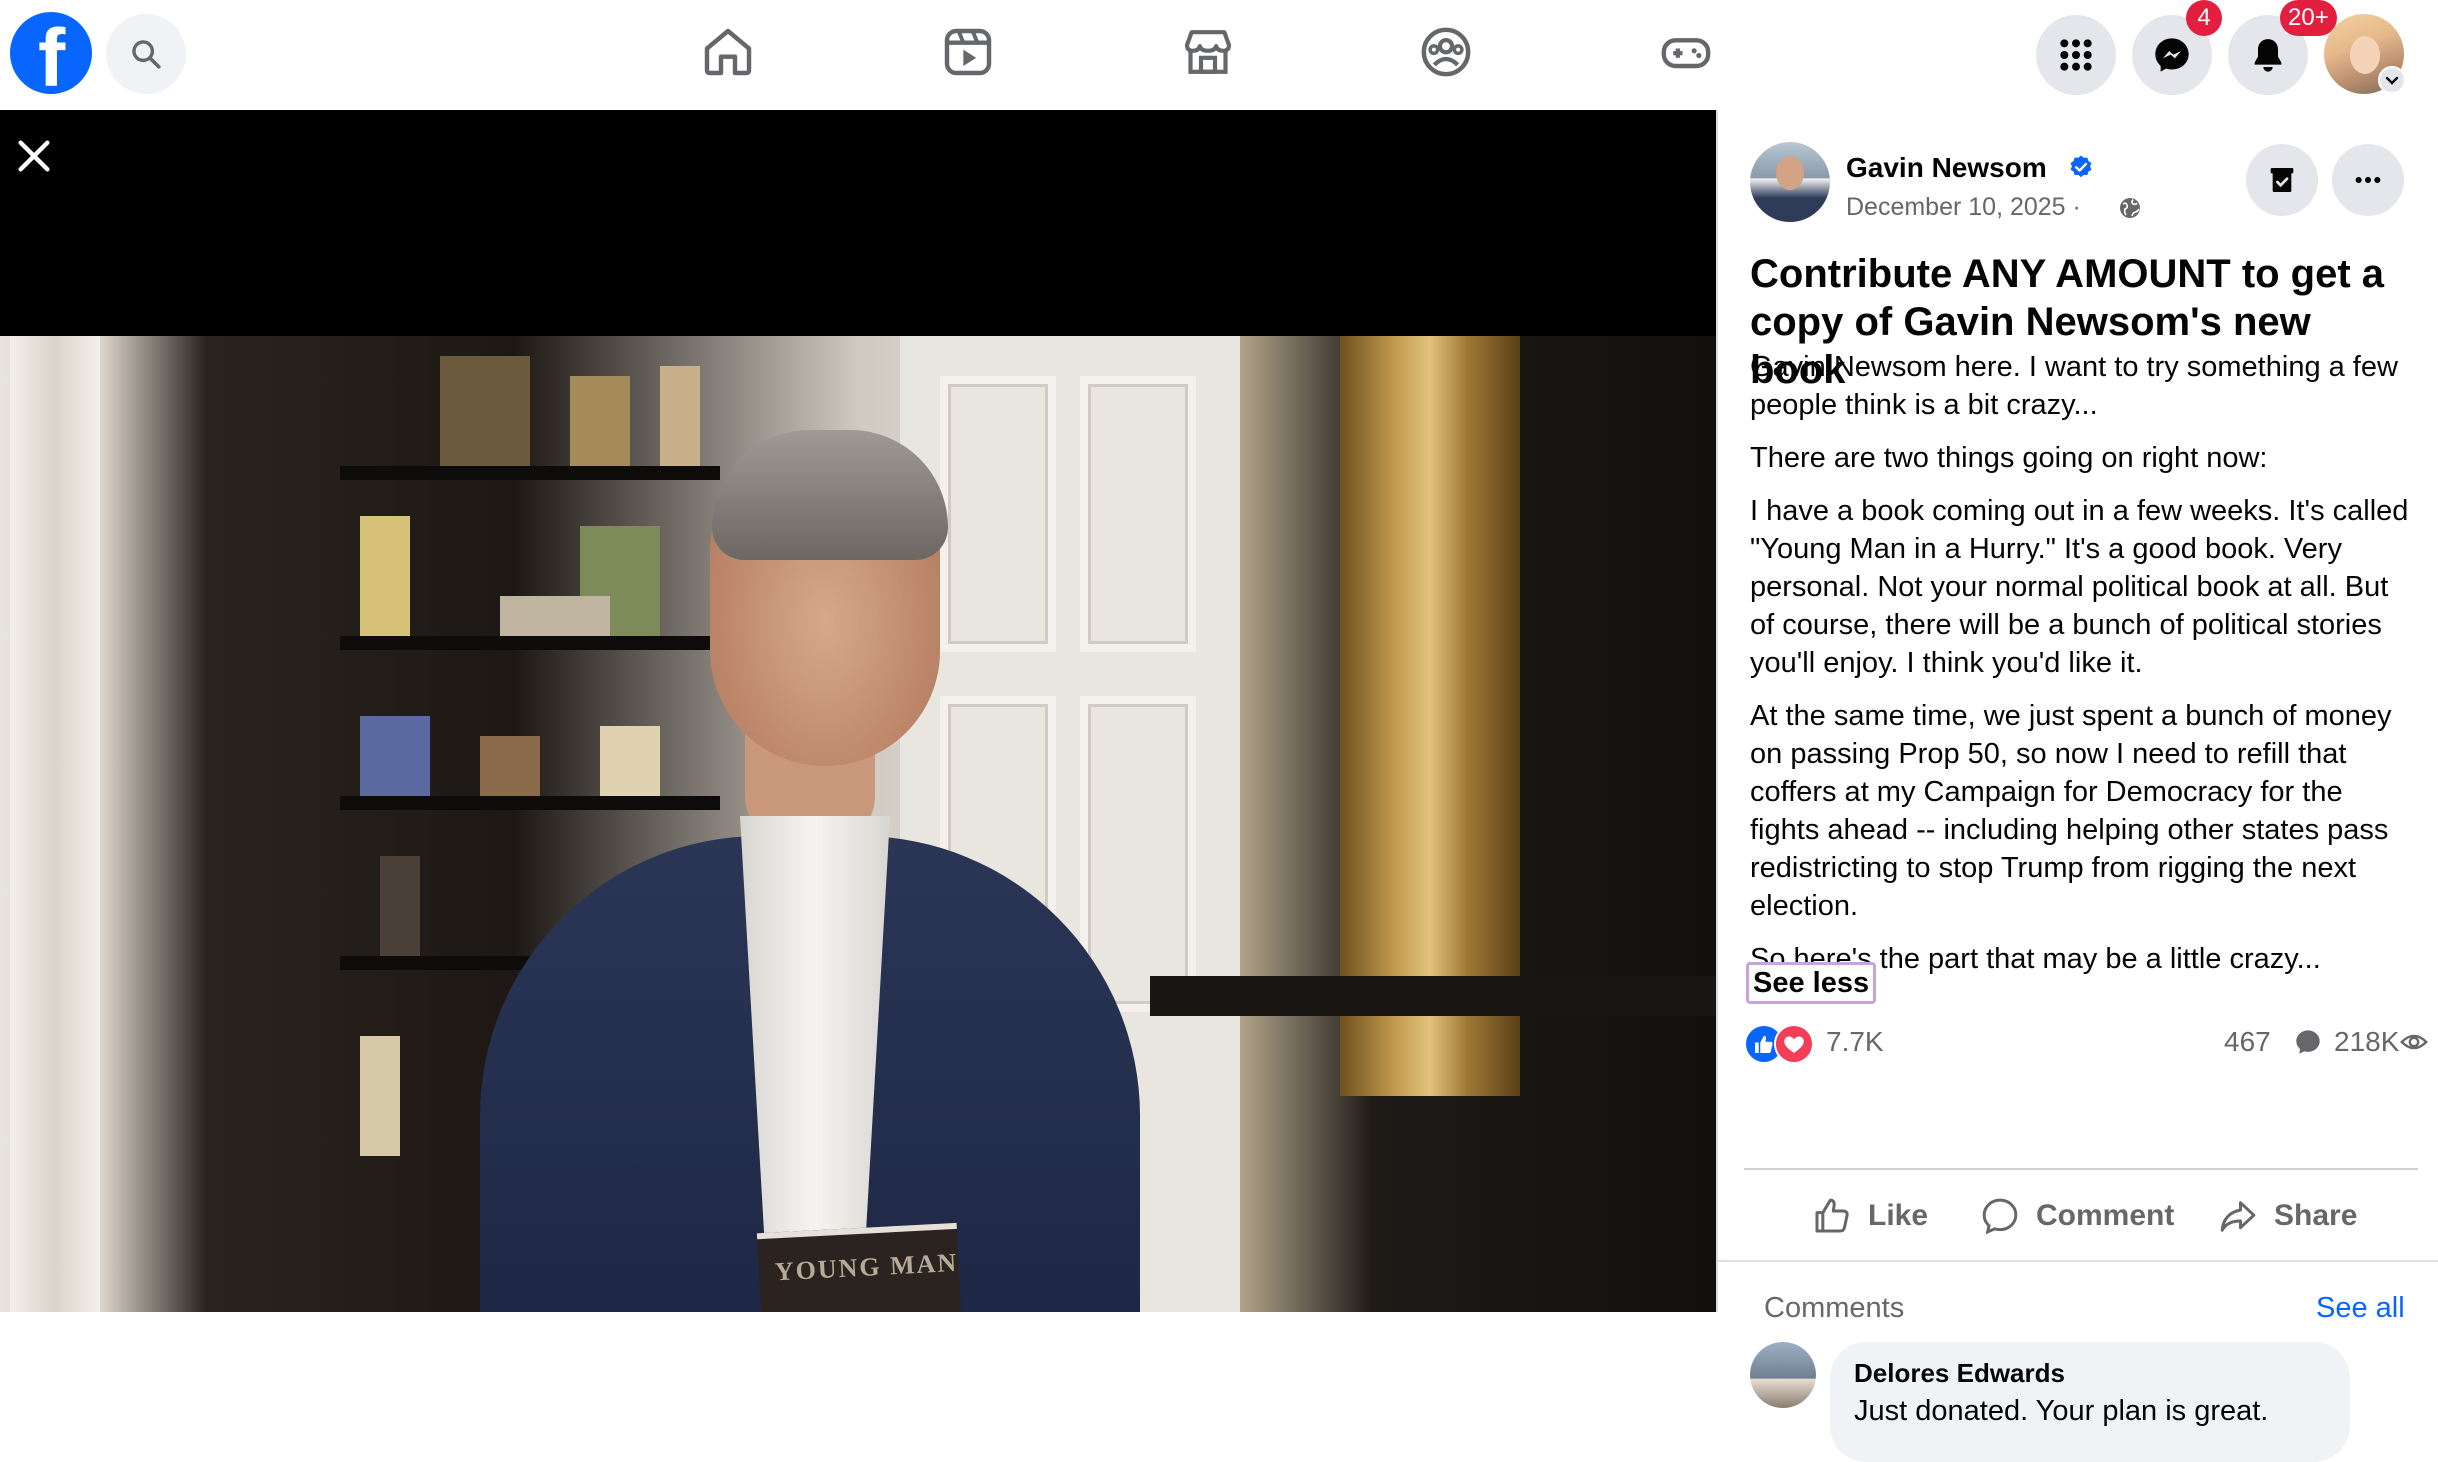 This screenshot has height=1462, width=2438. What do you see at coordinates (2204, 18) in the screenshot?
I see `messenger-badge: 4` at bounding box center [2204, 18].